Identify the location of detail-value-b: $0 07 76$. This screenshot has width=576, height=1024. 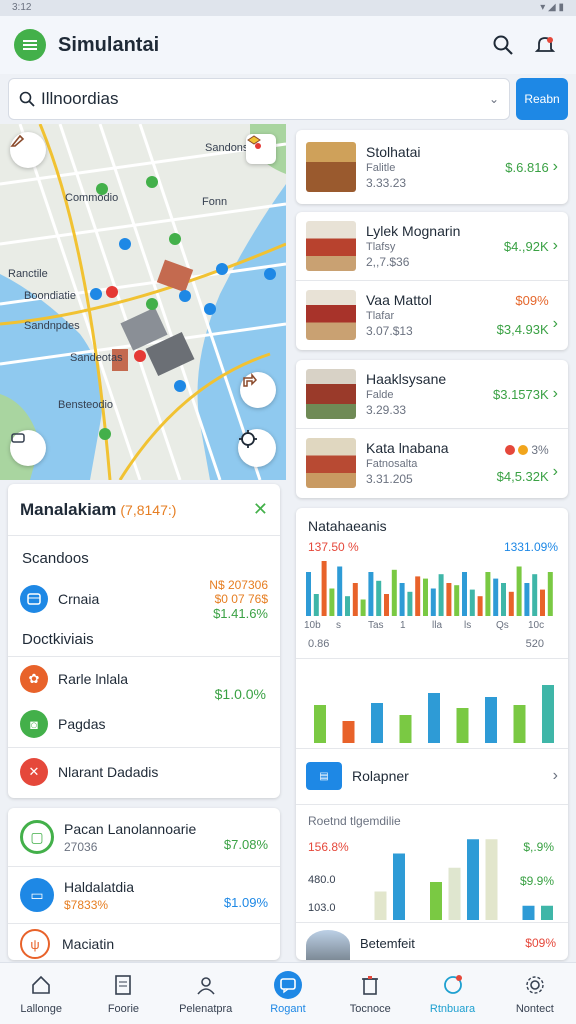
(241, 598).